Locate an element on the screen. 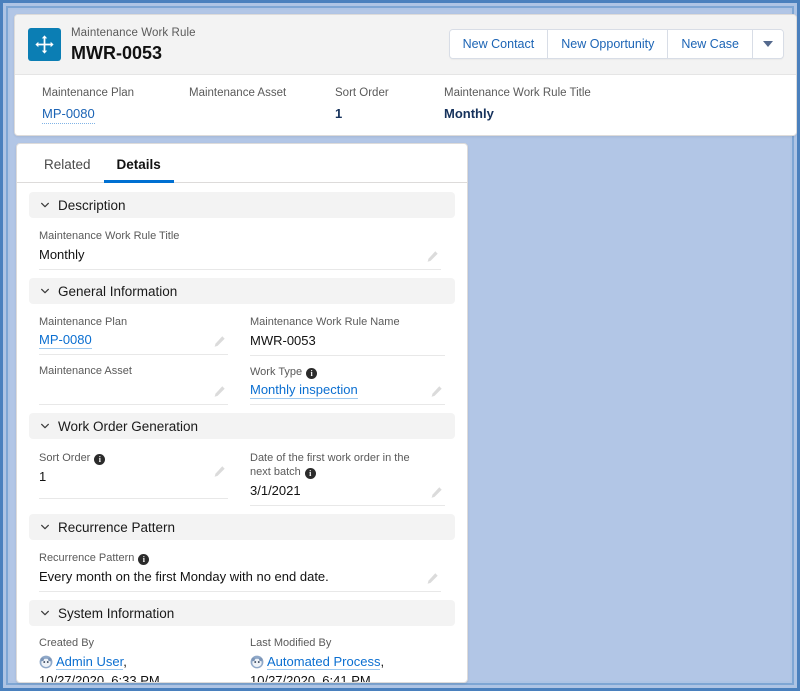 This screenshot has width=800, height=691. header-action-bar: New Contact New Opportunity New Case is located at coordinates (616, 44).